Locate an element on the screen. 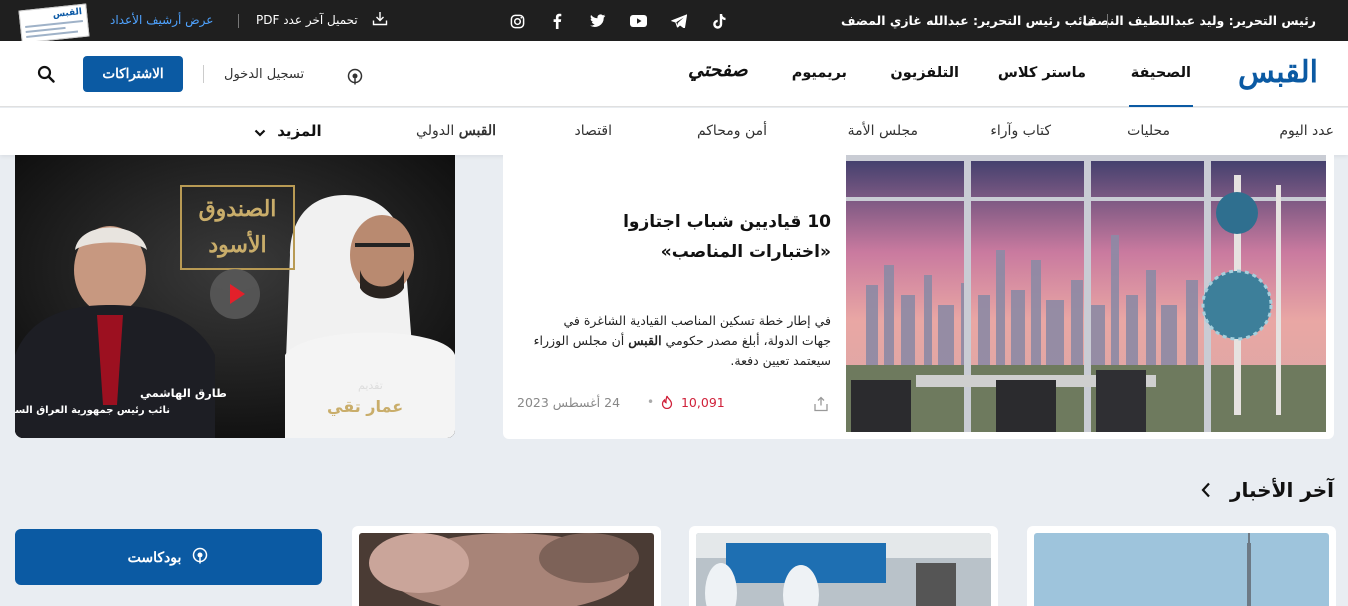 The height and width of the screenshot is (606, 1348). nav-premium: بريميوم is located at coordinates (819, 73).